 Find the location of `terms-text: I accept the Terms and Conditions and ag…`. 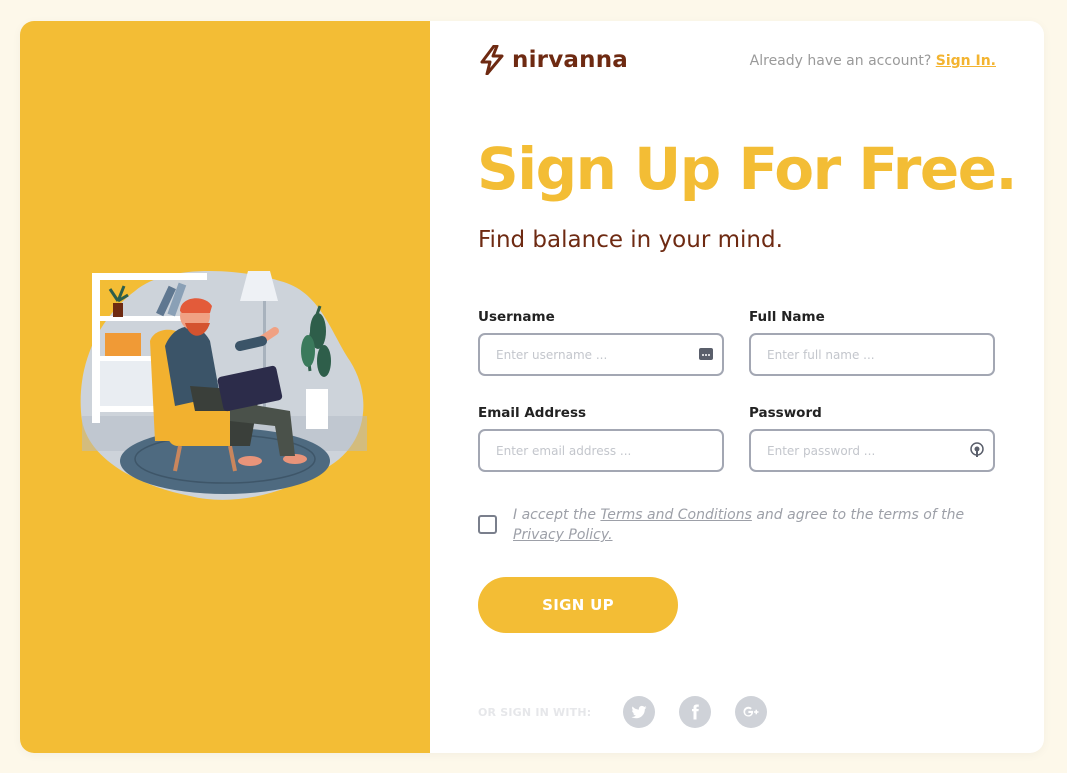

terms-text: I accept the Terms and Conditions and ag… is located at coordinates (743, 525).